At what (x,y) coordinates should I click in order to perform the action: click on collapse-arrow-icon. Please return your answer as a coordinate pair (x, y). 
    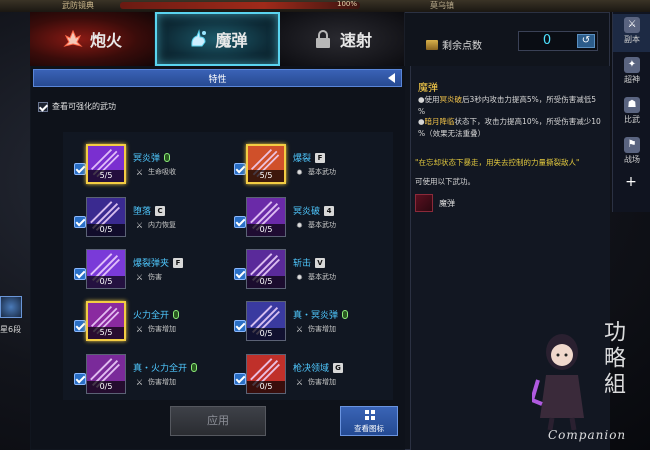
    Looking at the image, I should click on (391, 78).